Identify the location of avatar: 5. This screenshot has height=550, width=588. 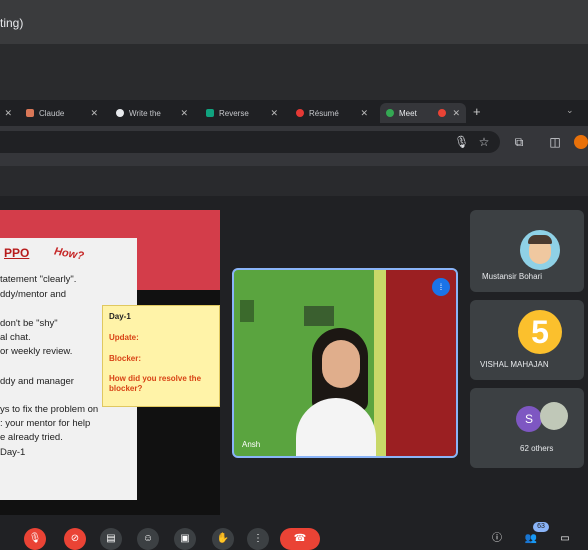
(540, 332).